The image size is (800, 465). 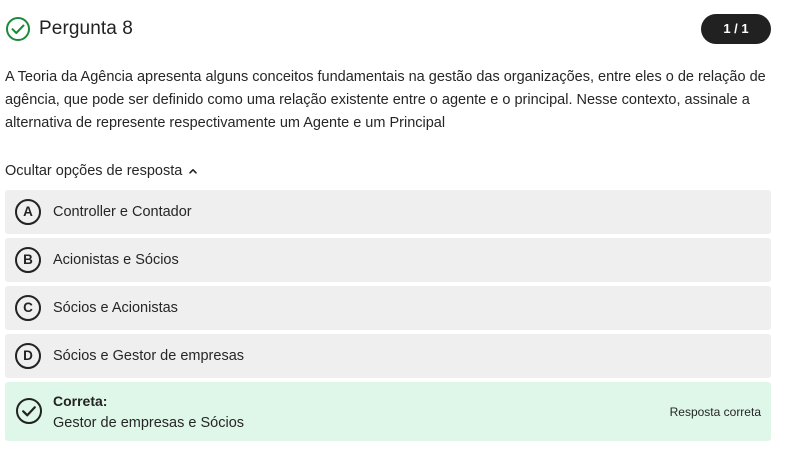 What do you see at coordinates (115, 308) in the screenshot?
I see `option-label: Sócios e Acionistas` at bounding box center [115, 308].